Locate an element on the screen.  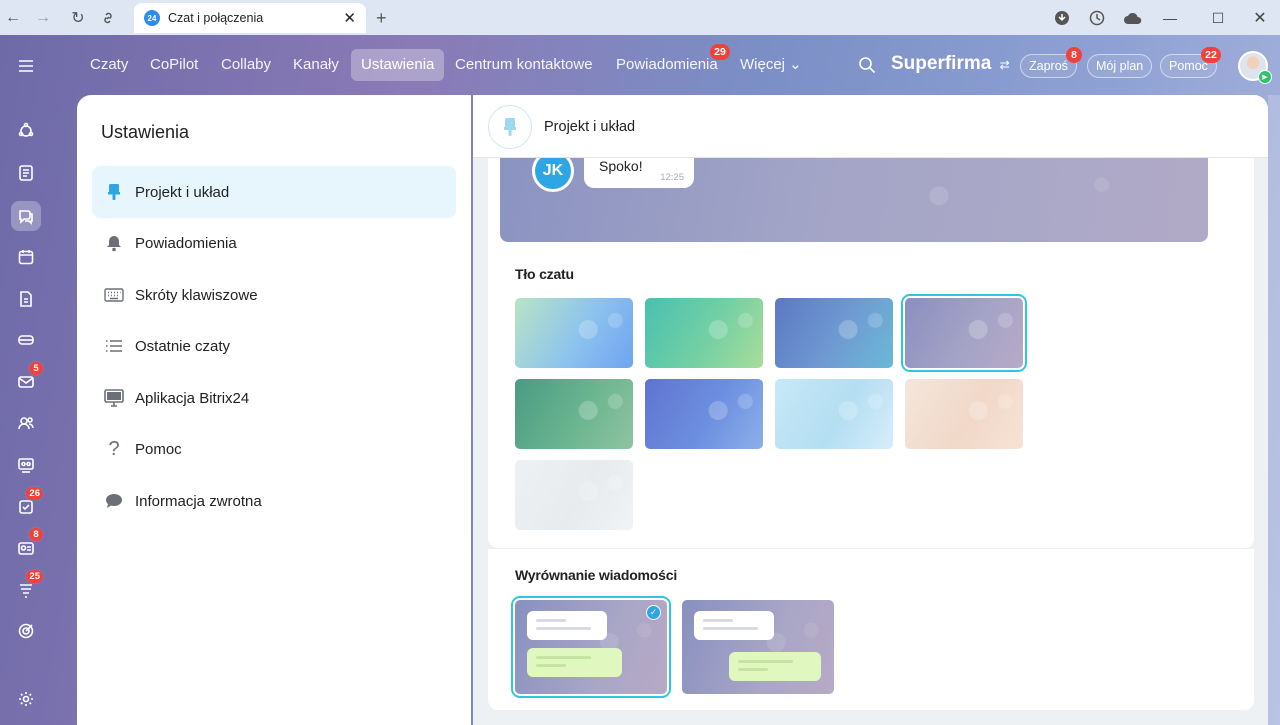
company-name: Superfirma ⇄ is located at coordinates (950, 64).